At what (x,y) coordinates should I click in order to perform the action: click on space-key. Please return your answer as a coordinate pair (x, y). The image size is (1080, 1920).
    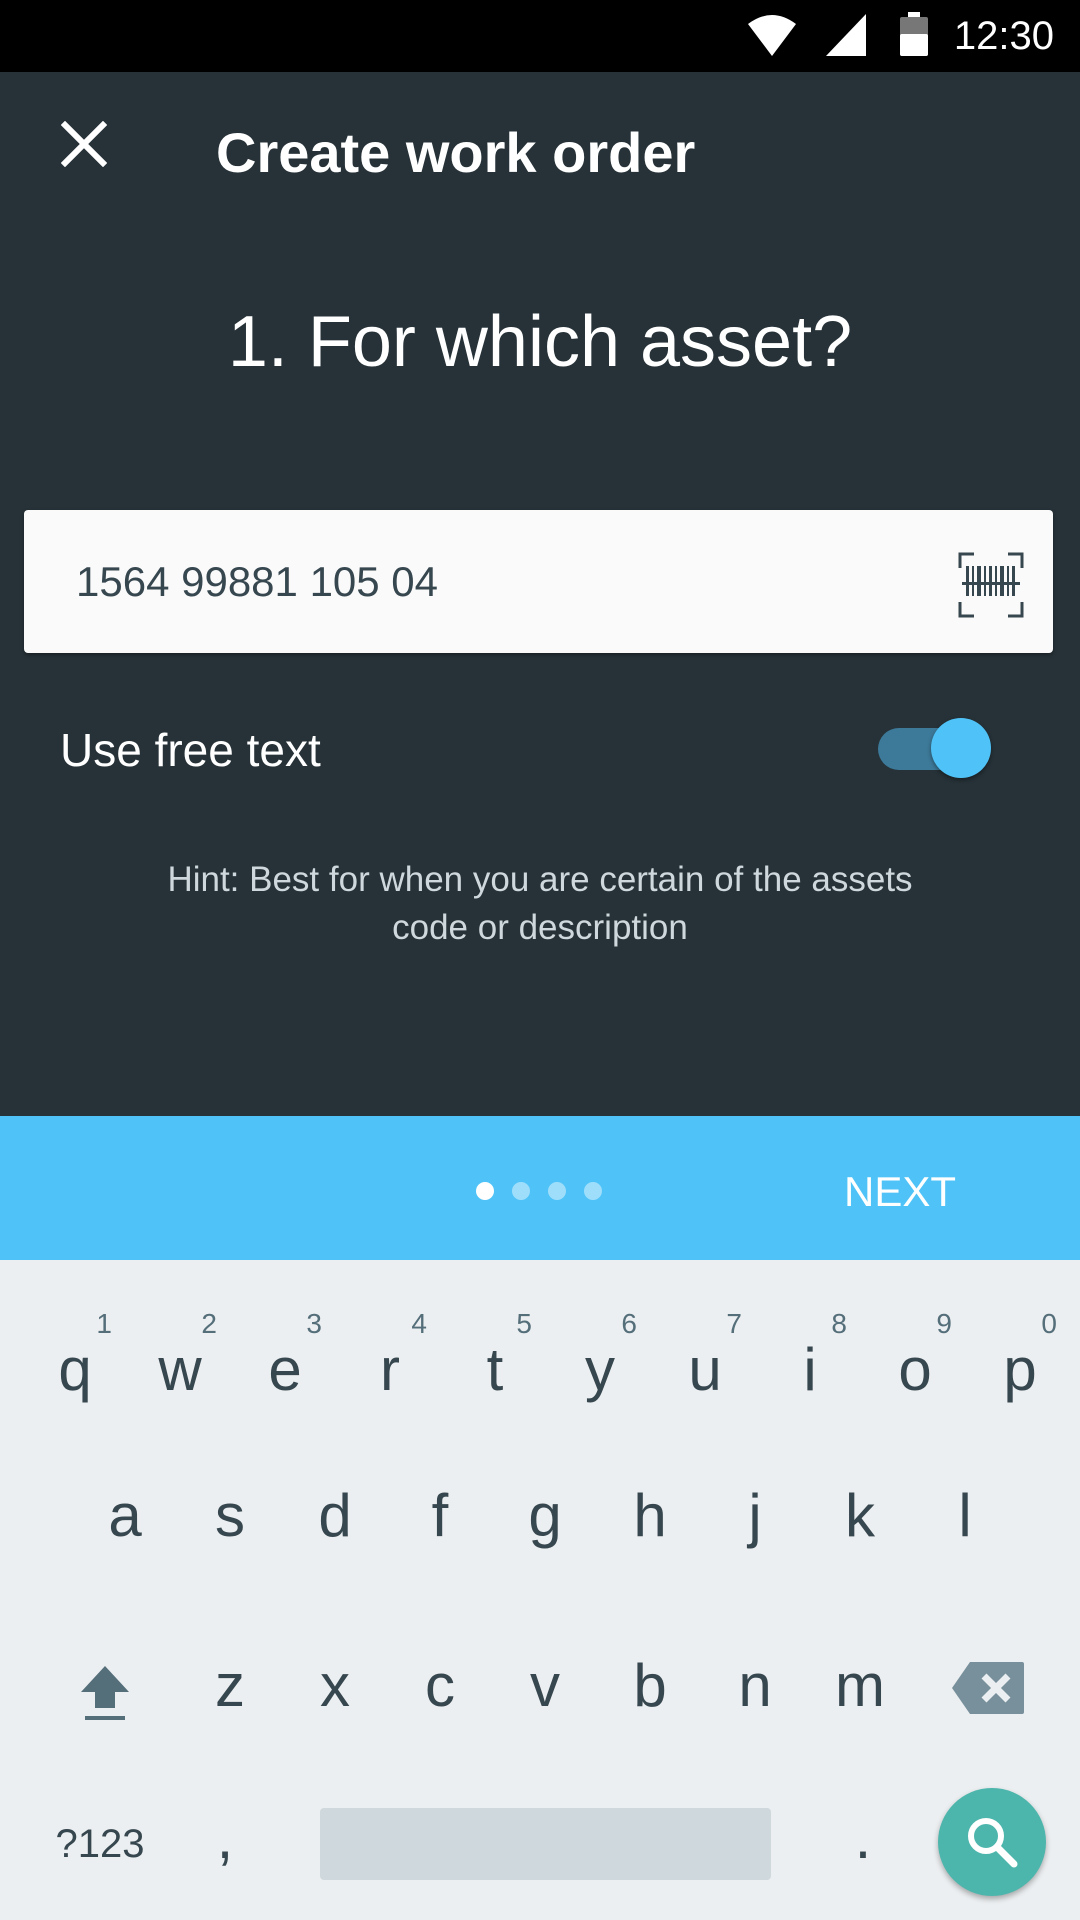
    Looking at the image, I should click on (545, 1844).